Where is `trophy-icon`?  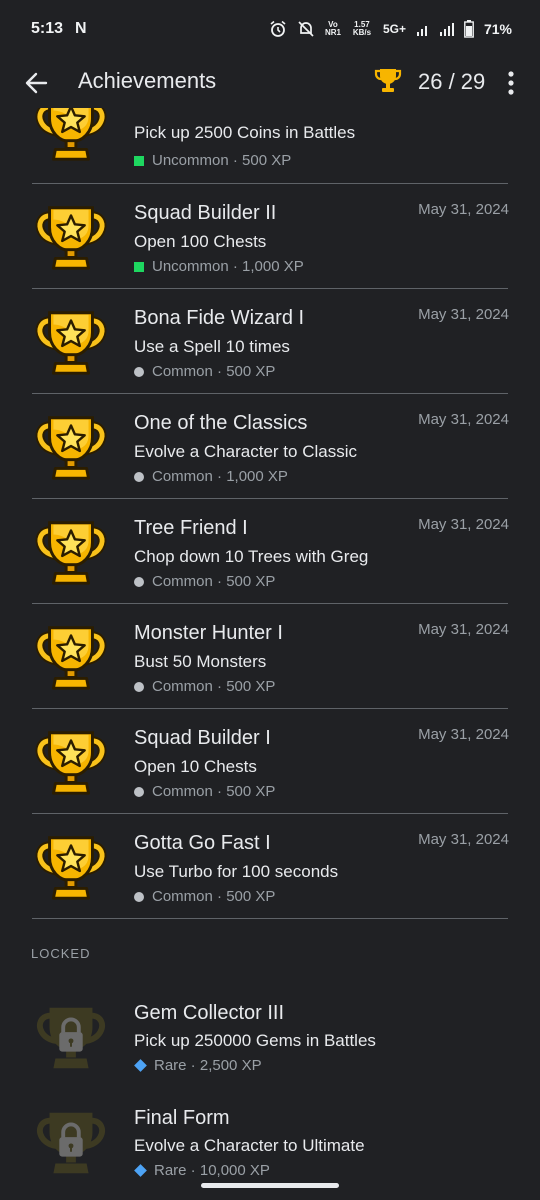 trophy-icon is located at coordinates (388, 80).